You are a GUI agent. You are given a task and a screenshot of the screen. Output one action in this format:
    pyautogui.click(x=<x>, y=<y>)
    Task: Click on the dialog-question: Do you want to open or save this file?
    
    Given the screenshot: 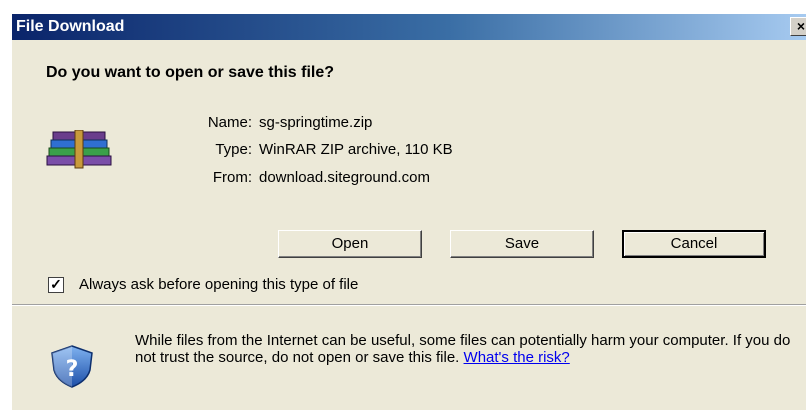 What is the action you would take?
    pyautogui.click(x=190, y=72)
    